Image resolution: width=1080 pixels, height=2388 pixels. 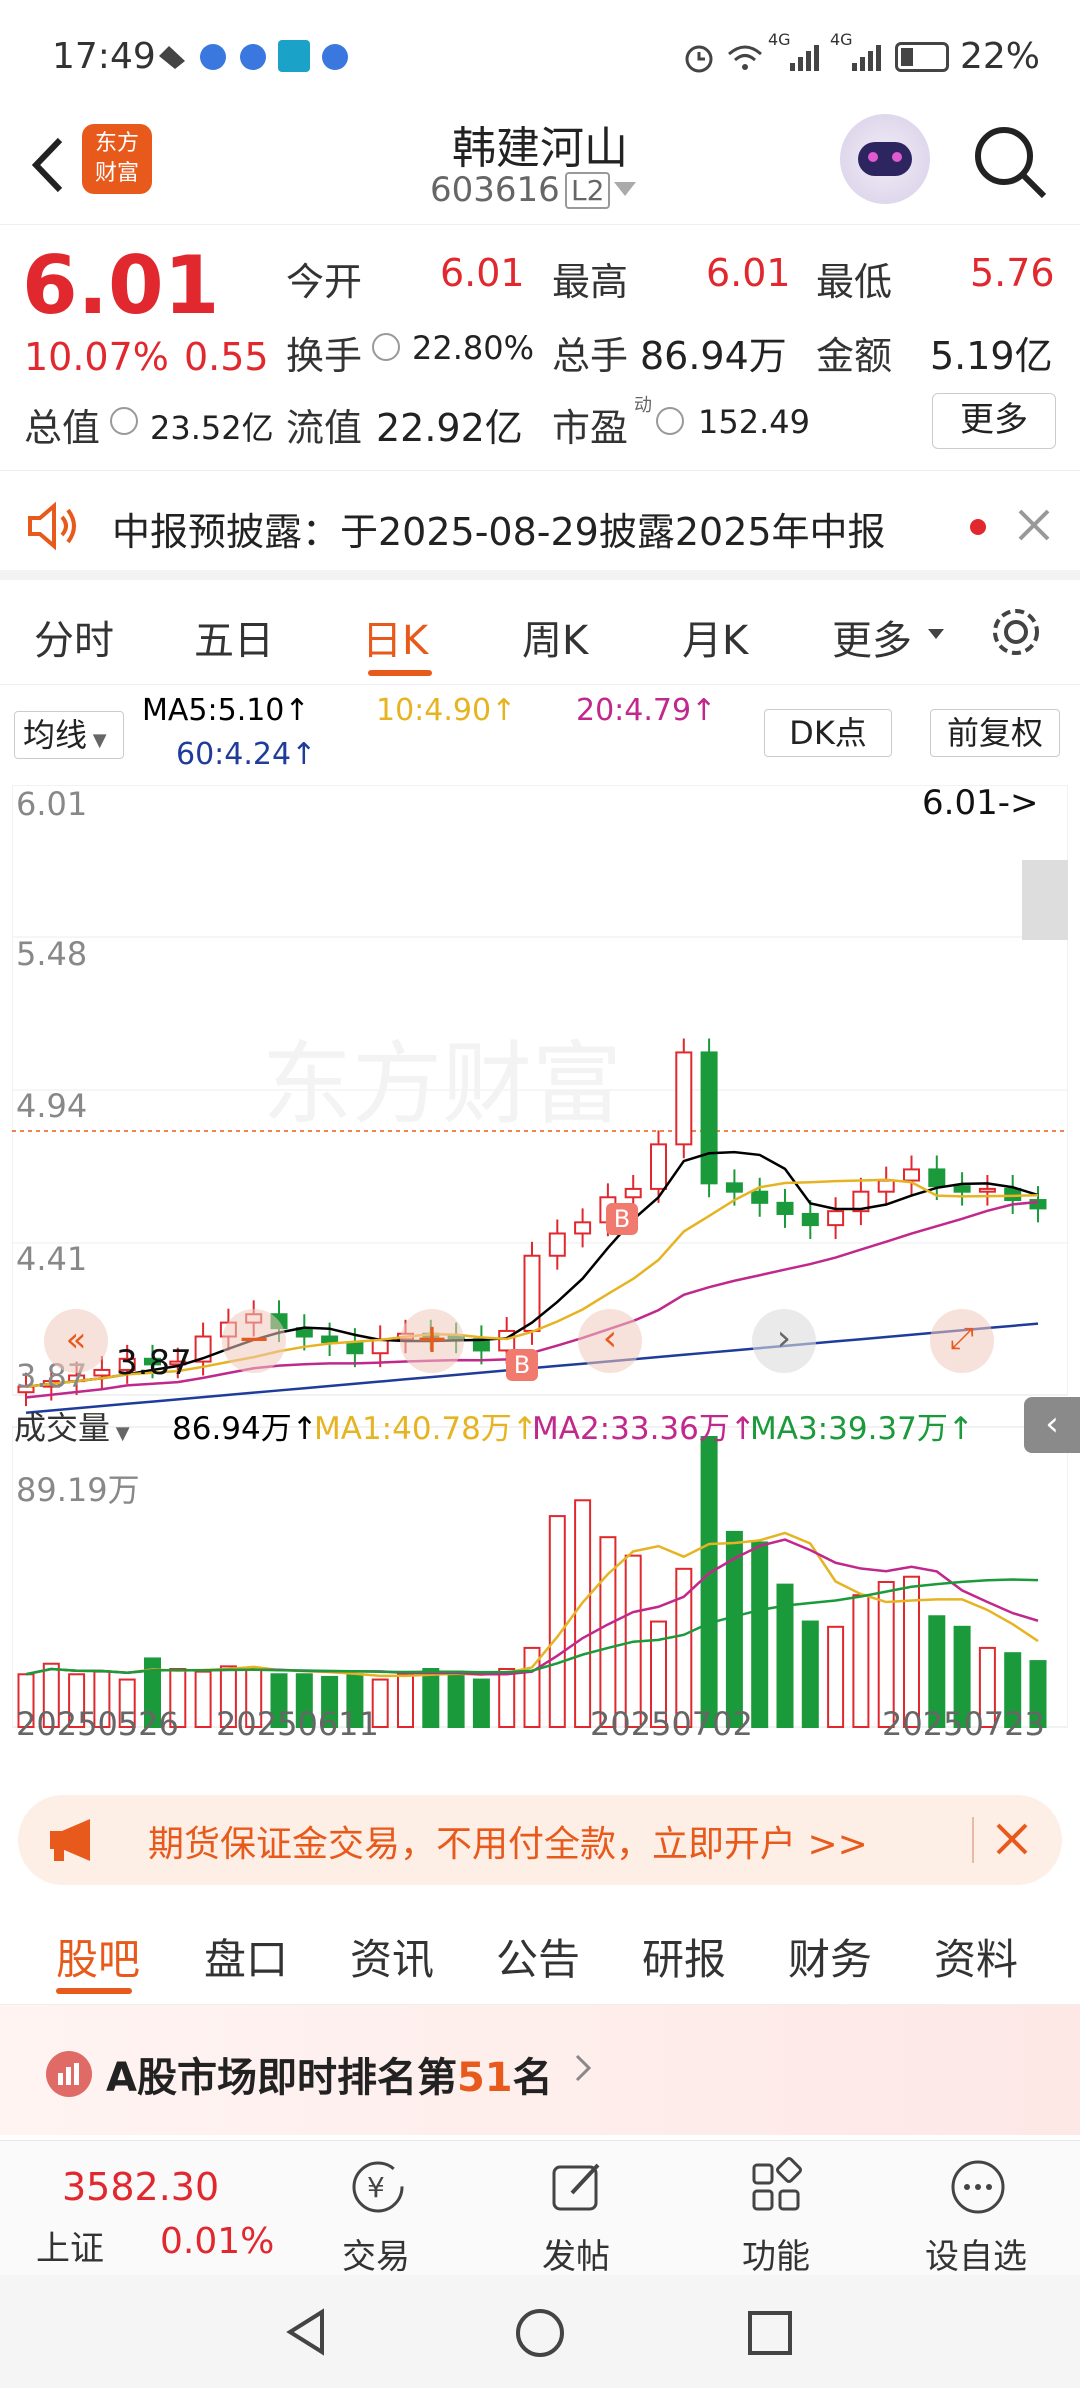 What do you see at coordinates (980, 803) in the screenshot?
I see `last-price-tag: 6.01->` at bounding box center [980, 803].